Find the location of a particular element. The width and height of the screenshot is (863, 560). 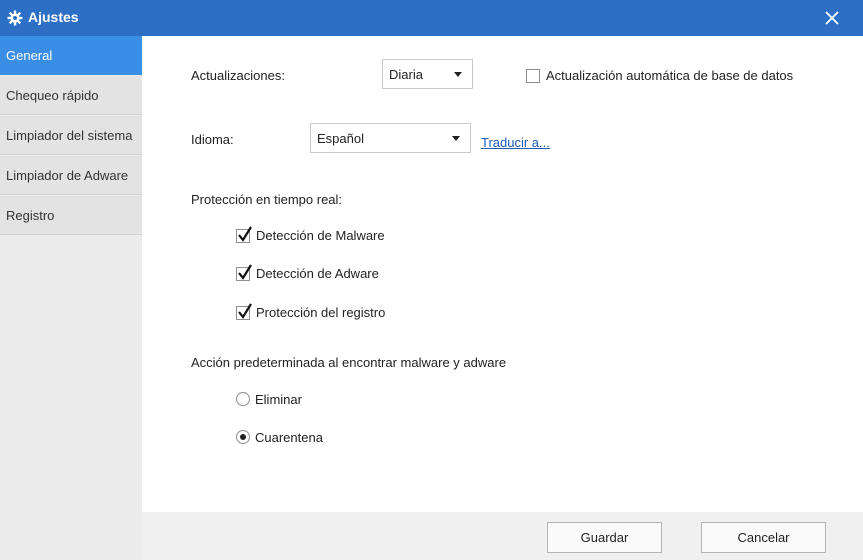

gear-icon is located at coordinates (15, 18).